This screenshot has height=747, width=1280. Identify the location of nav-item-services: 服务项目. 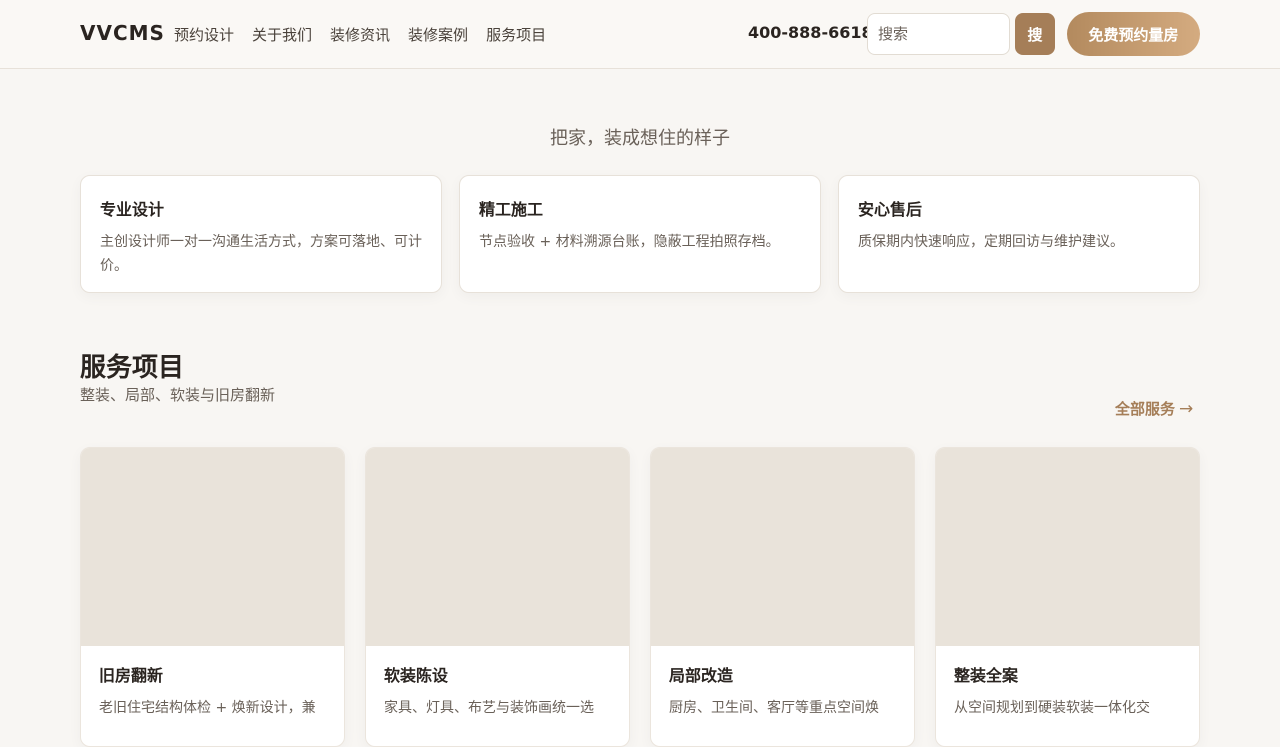
(516, 34).